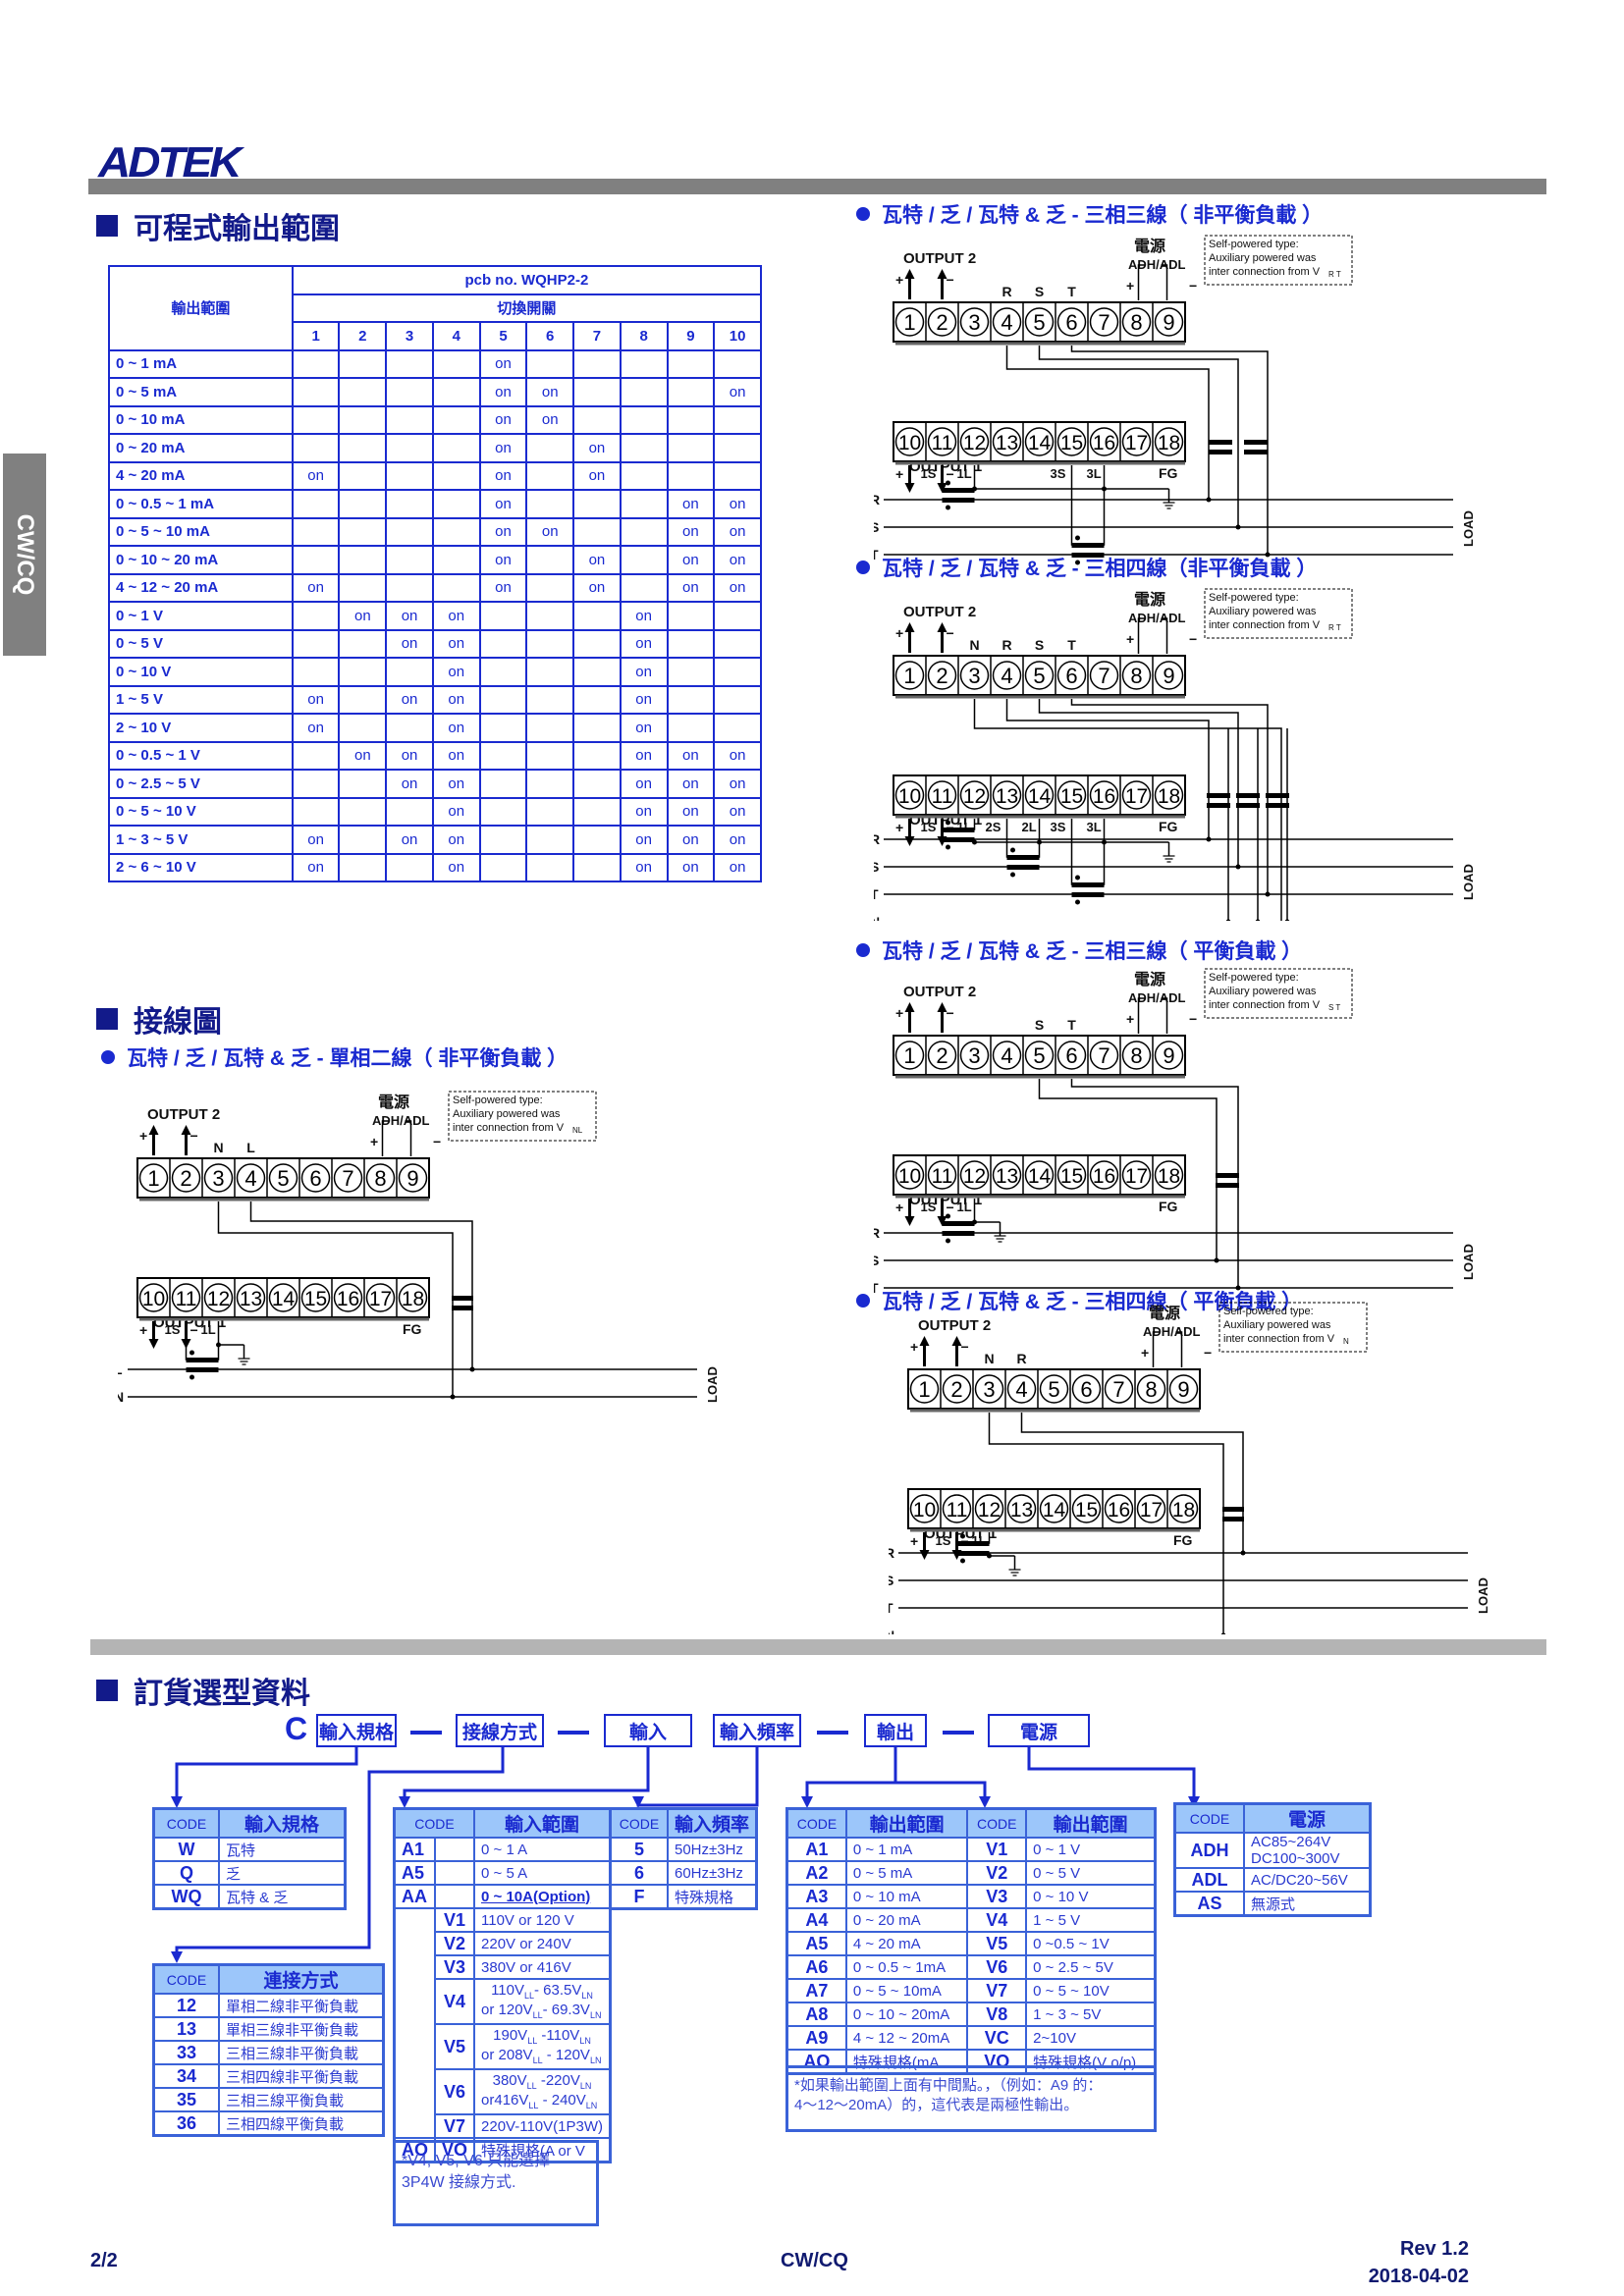  What do you see at coordinates (249, 1823) in the screenshot?
I see `table-header-row: CODE 輸入規格` at bounding box center [249, 1823].